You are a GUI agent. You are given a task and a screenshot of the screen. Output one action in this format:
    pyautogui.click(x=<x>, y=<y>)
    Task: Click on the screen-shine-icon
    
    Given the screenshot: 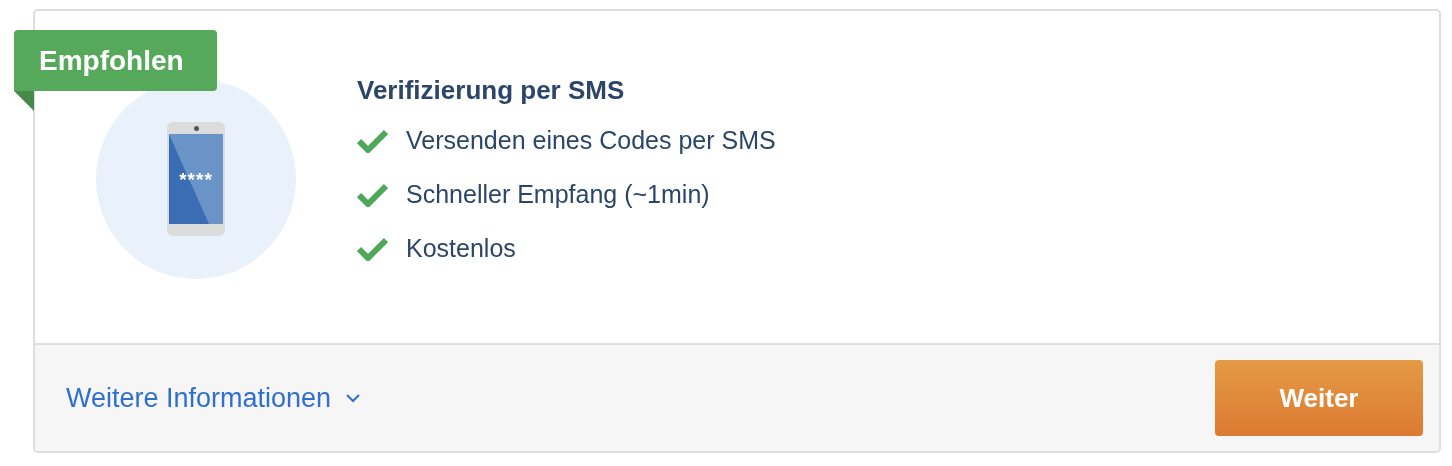 What is the action you would take?
    pyautogui.click(x=196, y=179)
    